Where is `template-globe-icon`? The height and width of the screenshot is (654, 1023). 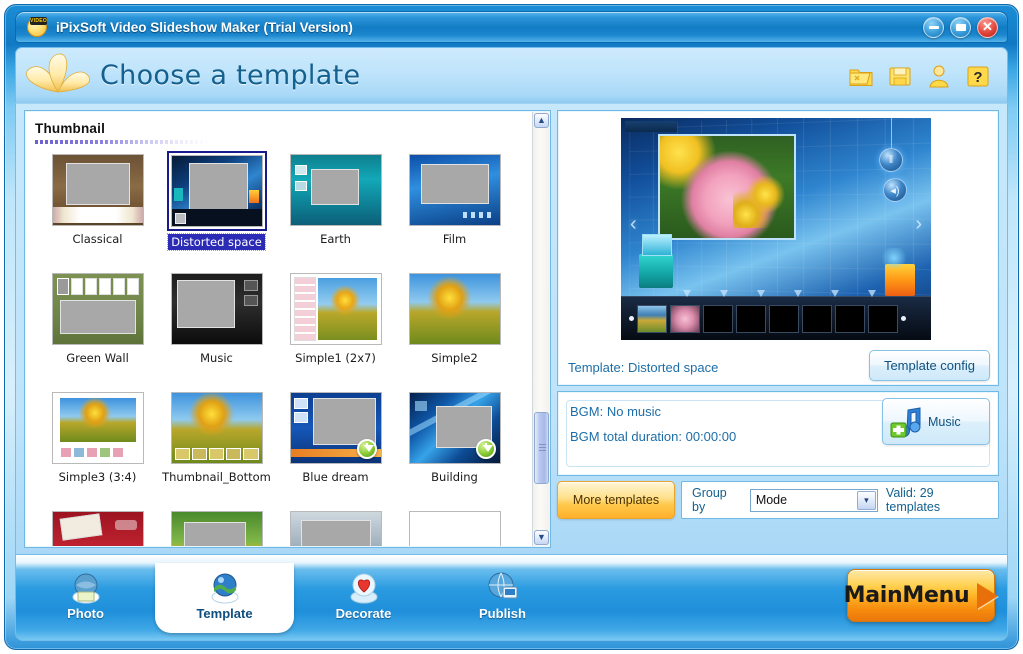 template-globe-icon is located at coordinates (225, 587).